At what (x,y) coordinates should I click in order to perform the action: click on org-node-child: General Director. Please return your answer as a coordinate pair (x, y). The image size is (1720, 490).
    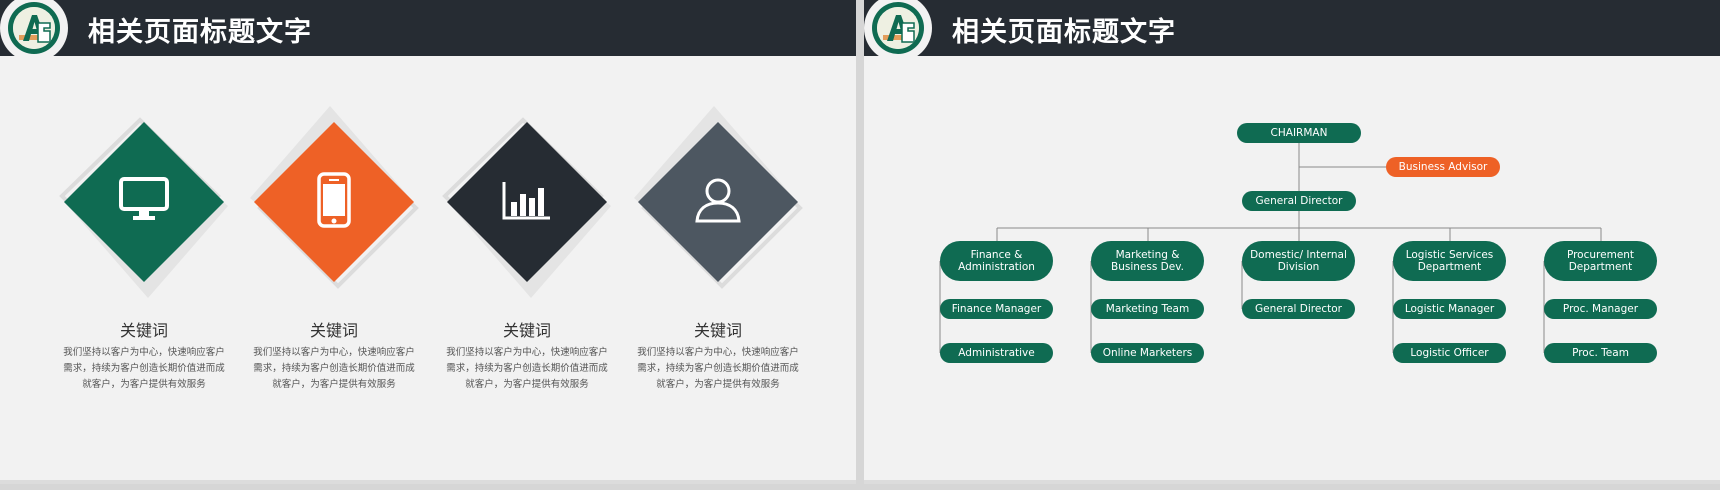
    Looking at the image, I should click on (1298, 309).